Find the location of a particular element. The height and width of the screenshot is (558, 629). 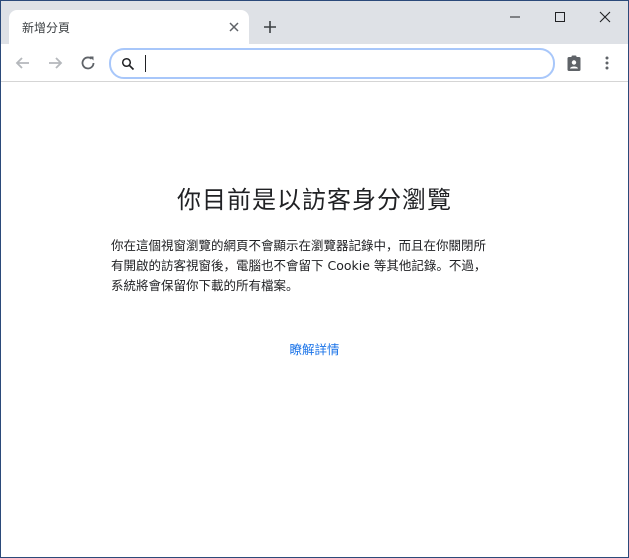

arrow-left-icon is located at coordinates (22, 63).